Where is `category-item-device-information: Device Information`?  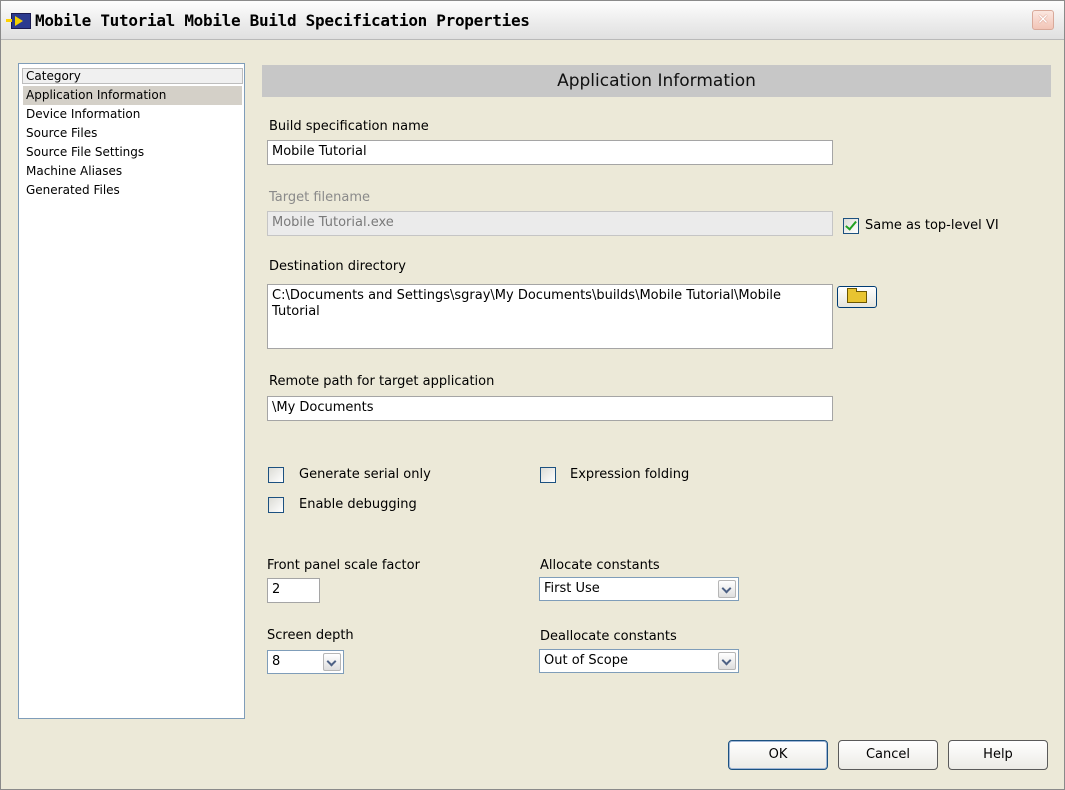
category-item-device-information: Device Information is located at coordinates (132, 114).